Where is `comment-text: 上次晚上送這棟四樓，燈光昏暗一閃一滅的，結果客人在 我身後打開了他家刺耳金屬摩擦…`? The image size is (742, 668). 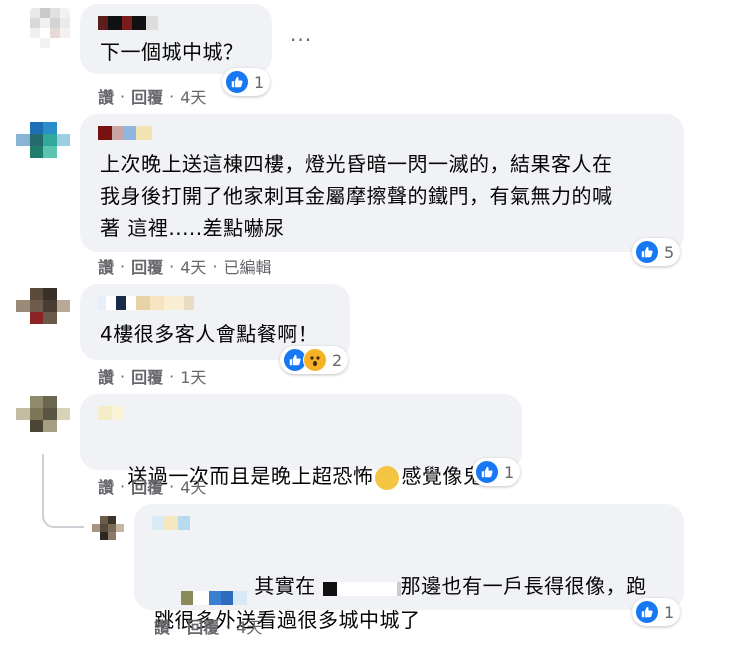
comment-text: 上次晚上送這棟四樓，燈光昏暗一閃一滅的，結果客人在 我身後打開了他家刺耳金屬摩擦… is located at coordinates (356, 196).